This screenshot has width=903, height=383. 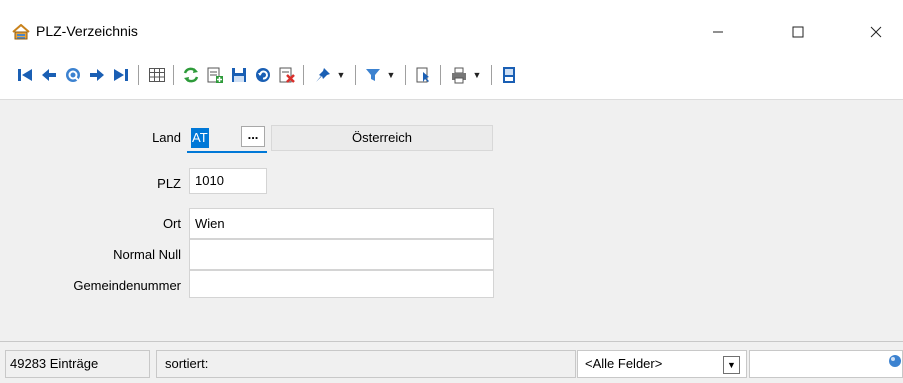 What do you see at coordinates (895, 361) in the screenshot?
I see `search-icon` at bounding box center [895, 361].